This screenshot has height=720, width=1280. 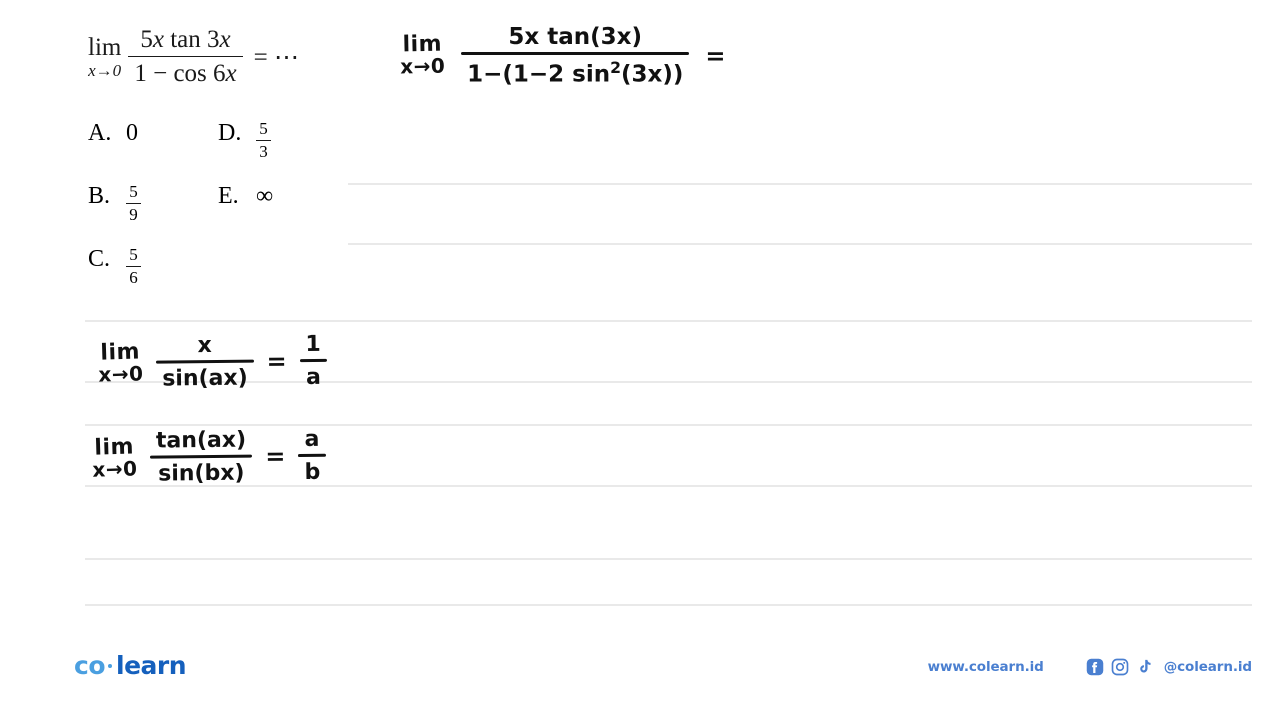 I want to click on handwritten-work: lim x→0 5x tan(3x) 1−(1−2 sin2(3x)) =, so click(x=562, y=56).